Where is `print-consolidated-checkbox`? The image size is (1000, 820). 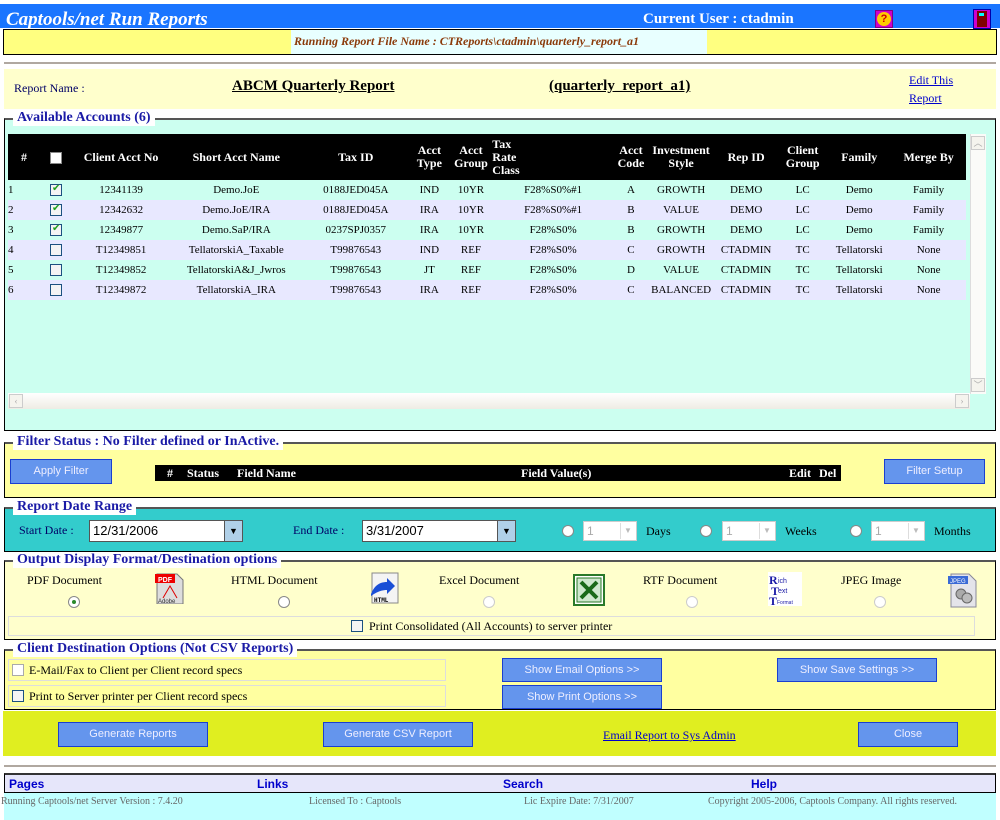
print-consolidated-checkbox is located at coordinates (357, 626).